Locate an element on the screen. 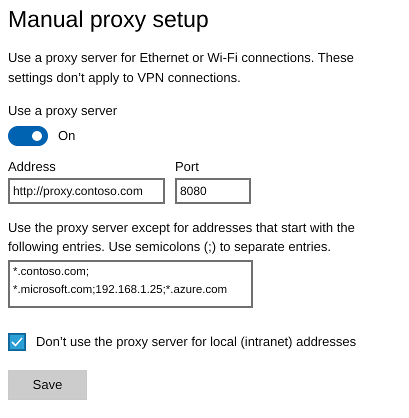  address-field: http://proxy.contoso.com is located at coordinates (86, 191).